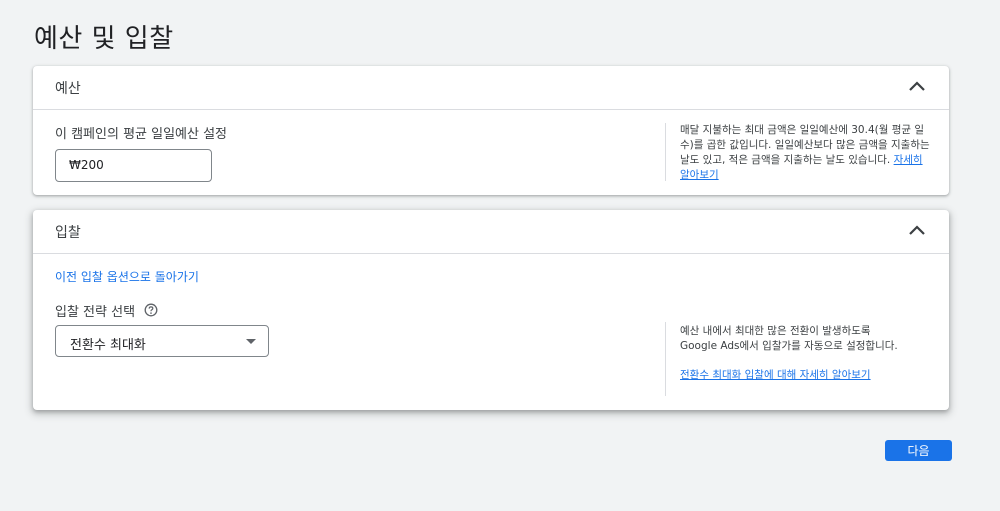  Describe the element at coordinates (95, 312) in the screenshot. I see `bid-strategy-label: 입찰 전략 선택` at that location.